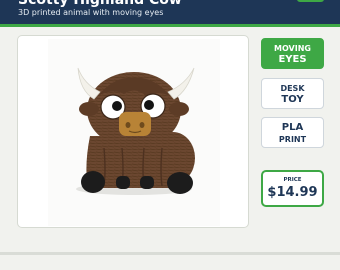 The width and height of the screenshot is (340, 270). Describe the element at coordinates (292, 59) in the screenshot. I see `feature-label-line2: EYES` at that location.